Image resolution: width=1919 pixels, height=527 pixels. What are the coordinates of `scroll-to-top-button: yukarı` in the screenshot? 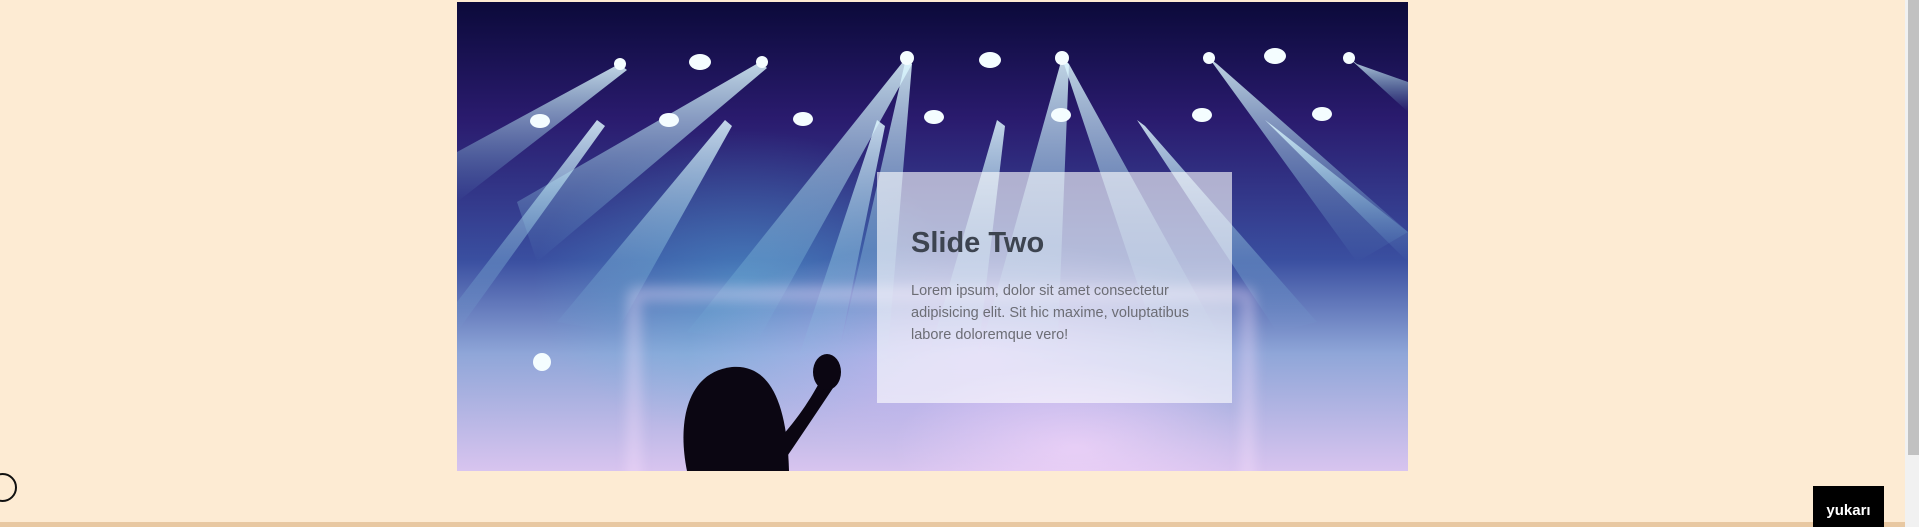 It's located at (1848, 506).